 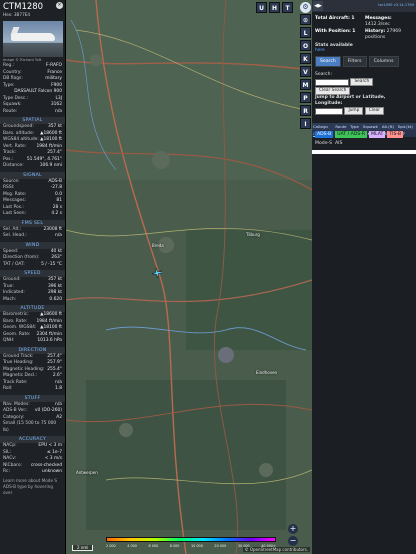 I want to click on section-title: DIRECTION, so click(x=32, y=350).